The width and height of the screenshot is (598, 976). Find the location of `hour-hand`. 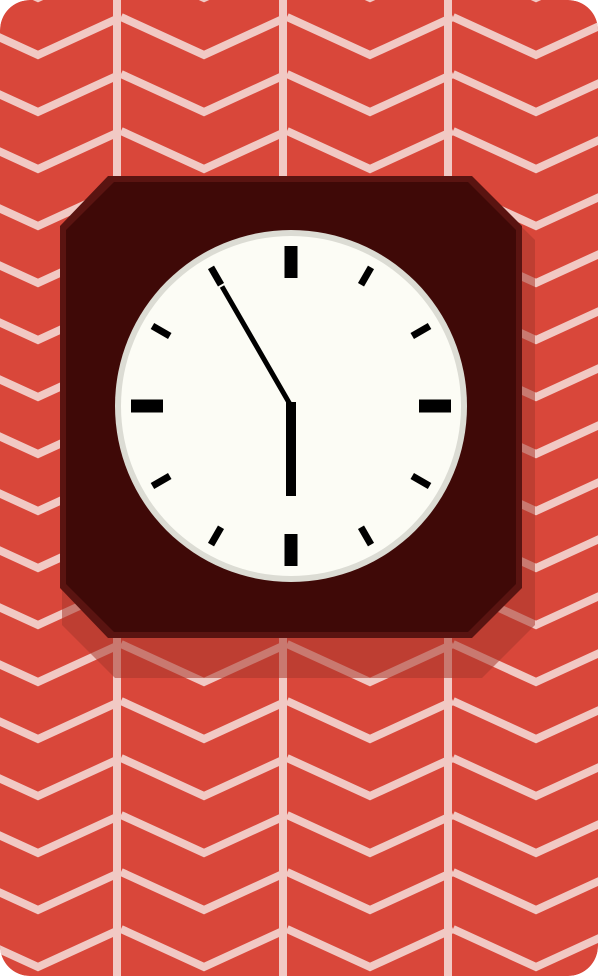

hour-hand is located at coordinates (291, 449).